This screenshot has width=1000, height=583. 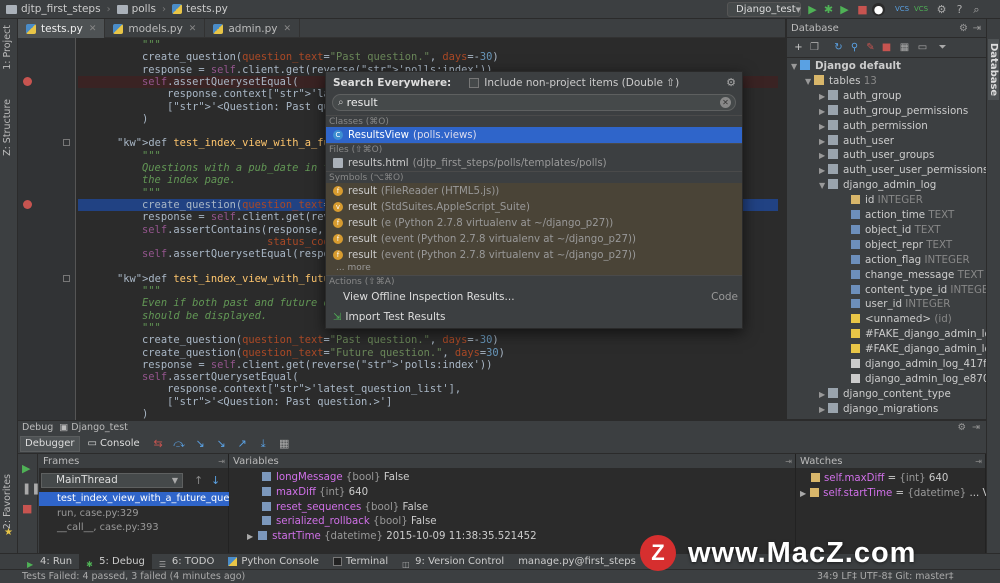 What do you see at coordinates (215, 480) in the screenshot?
I see `arrow-down-icon: ↓` at bounding box center [215, 480].